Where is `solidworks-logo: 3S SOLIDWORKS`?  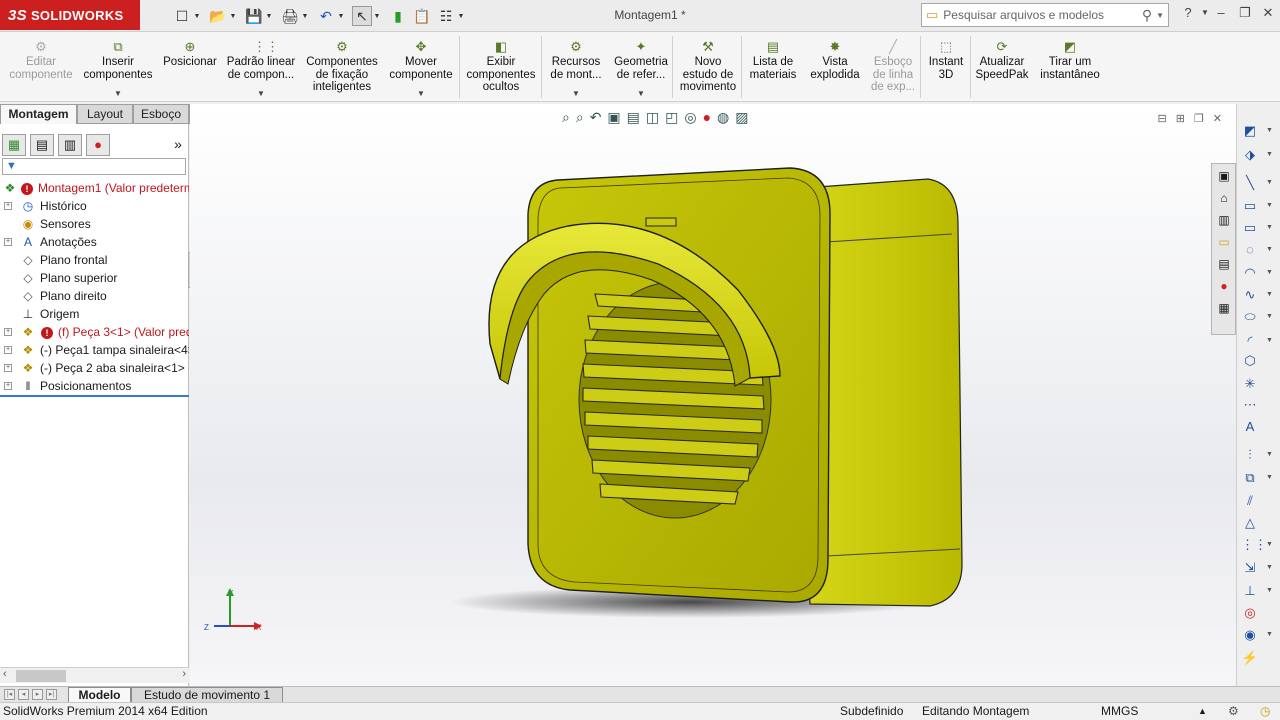 solidworks-logo: 3S SOLIDWORKS is located at coordinates (70, 15).